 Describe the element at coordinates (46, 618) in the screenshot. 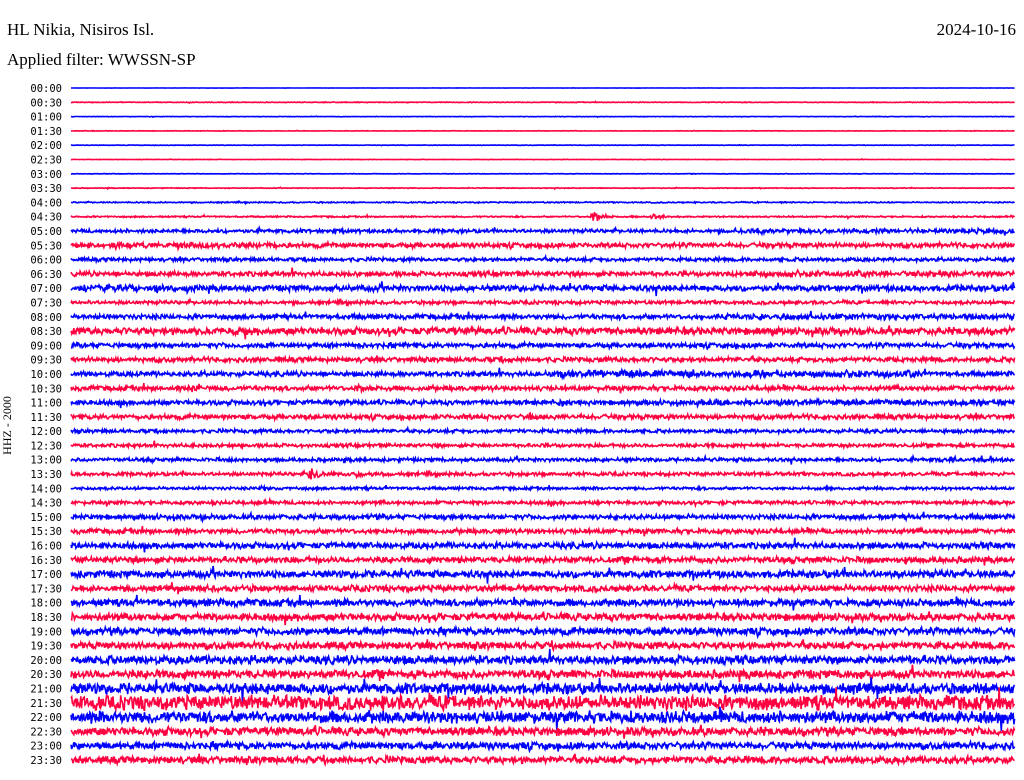

I see `time-tick-label: 18:30` at that location.